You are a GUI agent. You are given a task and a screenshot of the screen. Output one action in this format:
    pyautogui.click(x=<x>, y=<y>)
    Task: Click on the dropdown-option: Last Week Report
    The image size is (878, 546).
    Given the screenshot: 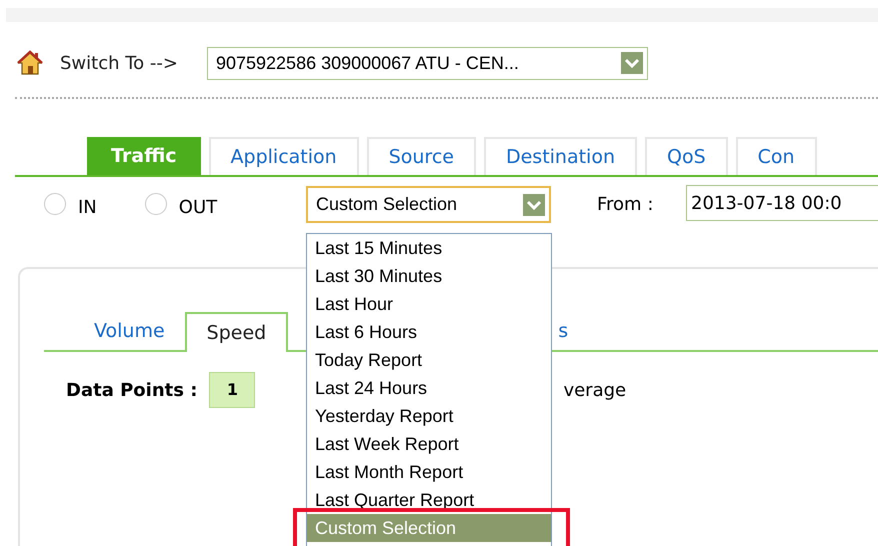 What is the action you would take?
    pyautogui.click(x=429, y=444)
    